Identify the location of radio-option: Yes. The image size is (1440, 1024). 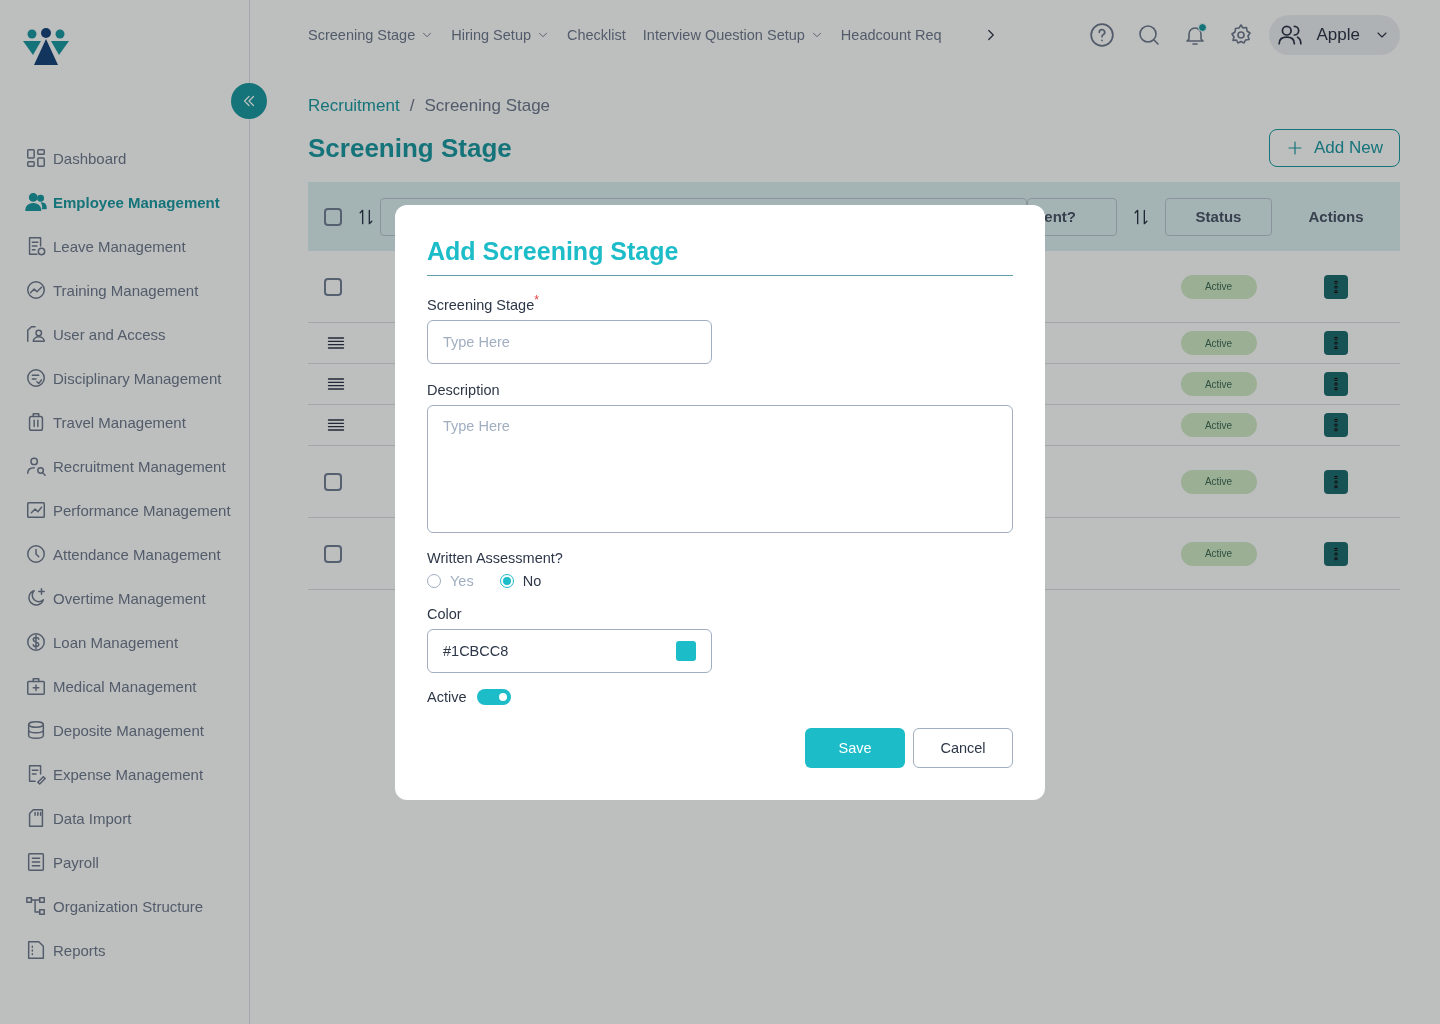
(450, 581).